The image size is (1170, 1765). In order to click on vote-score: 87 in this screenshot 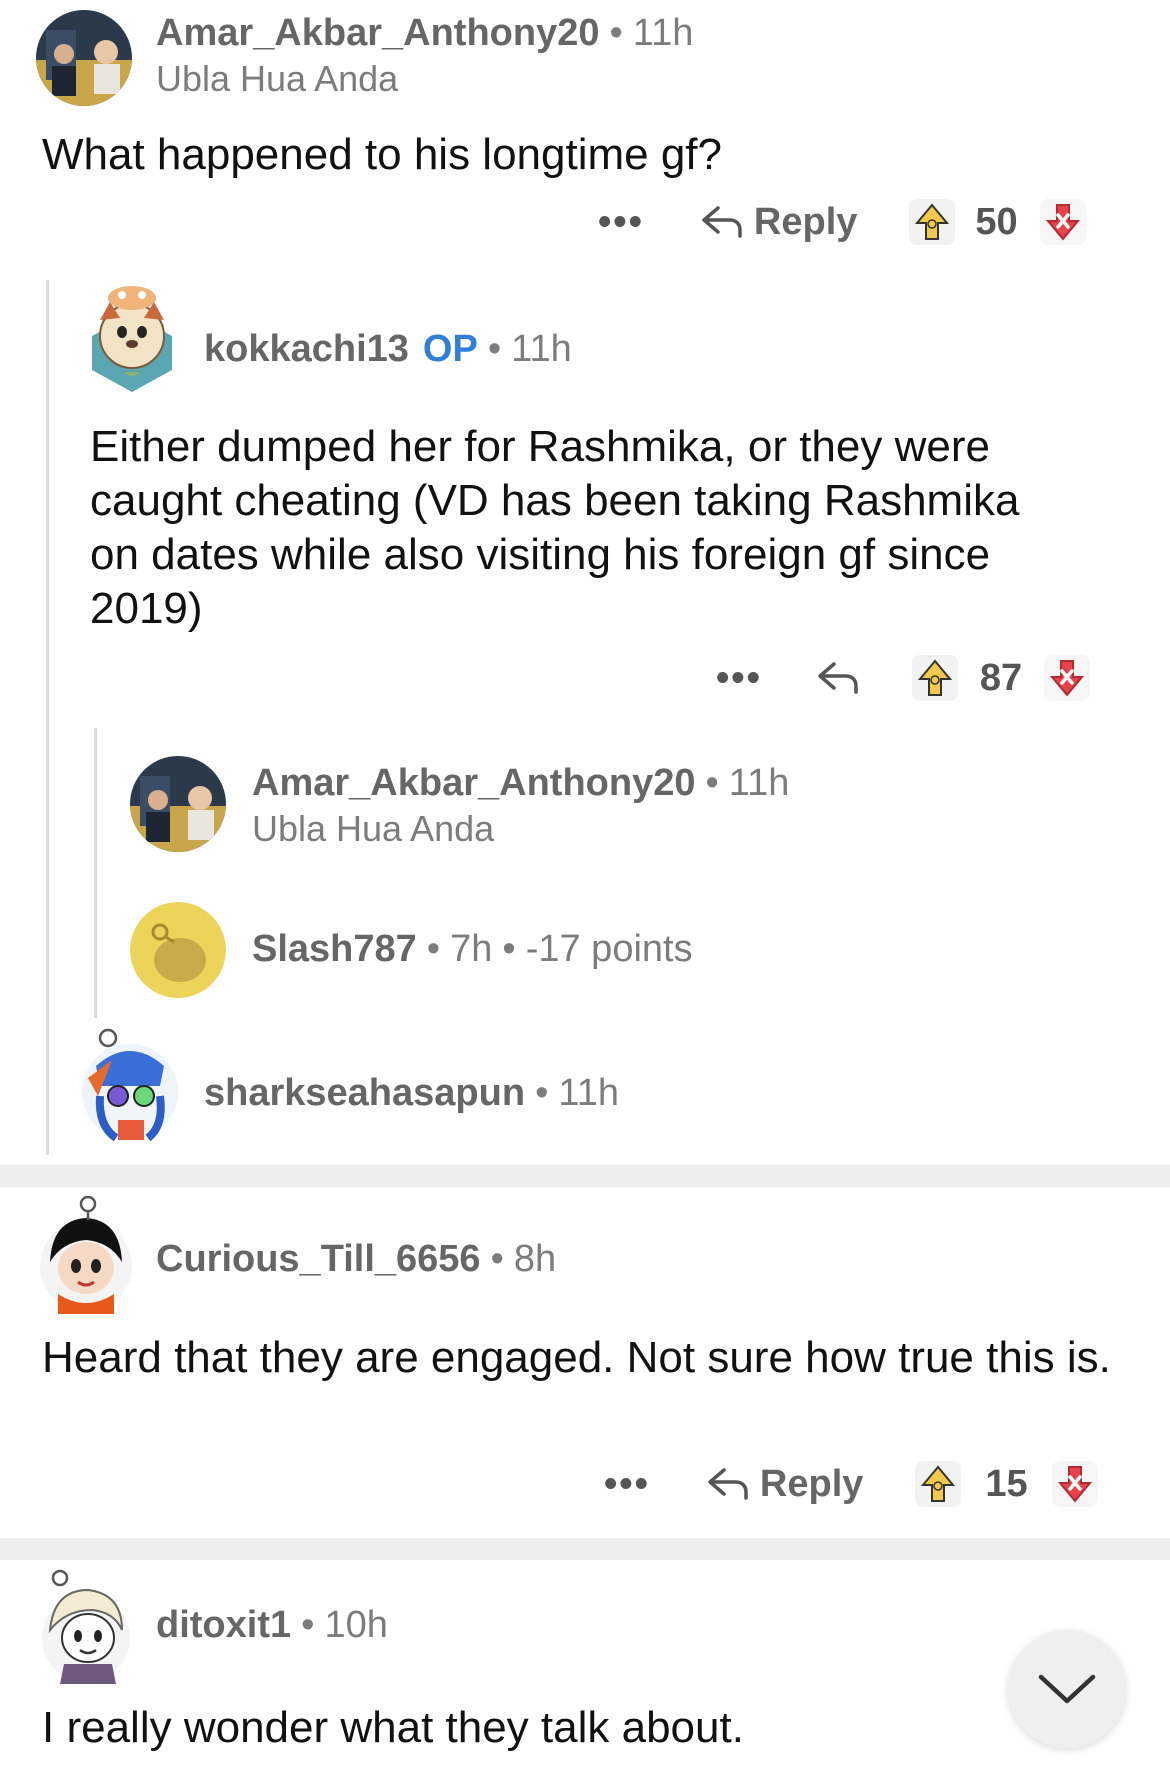, I will do `click(1001, 677)`.